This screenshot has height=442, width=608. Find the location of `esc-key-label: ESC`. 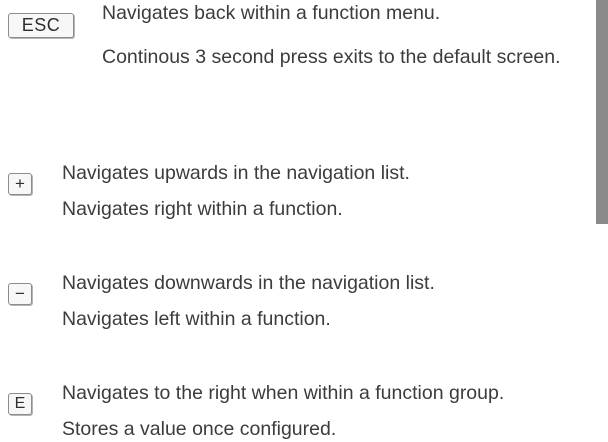

esc-key-label: ESC is located at coordinates (41, 25).